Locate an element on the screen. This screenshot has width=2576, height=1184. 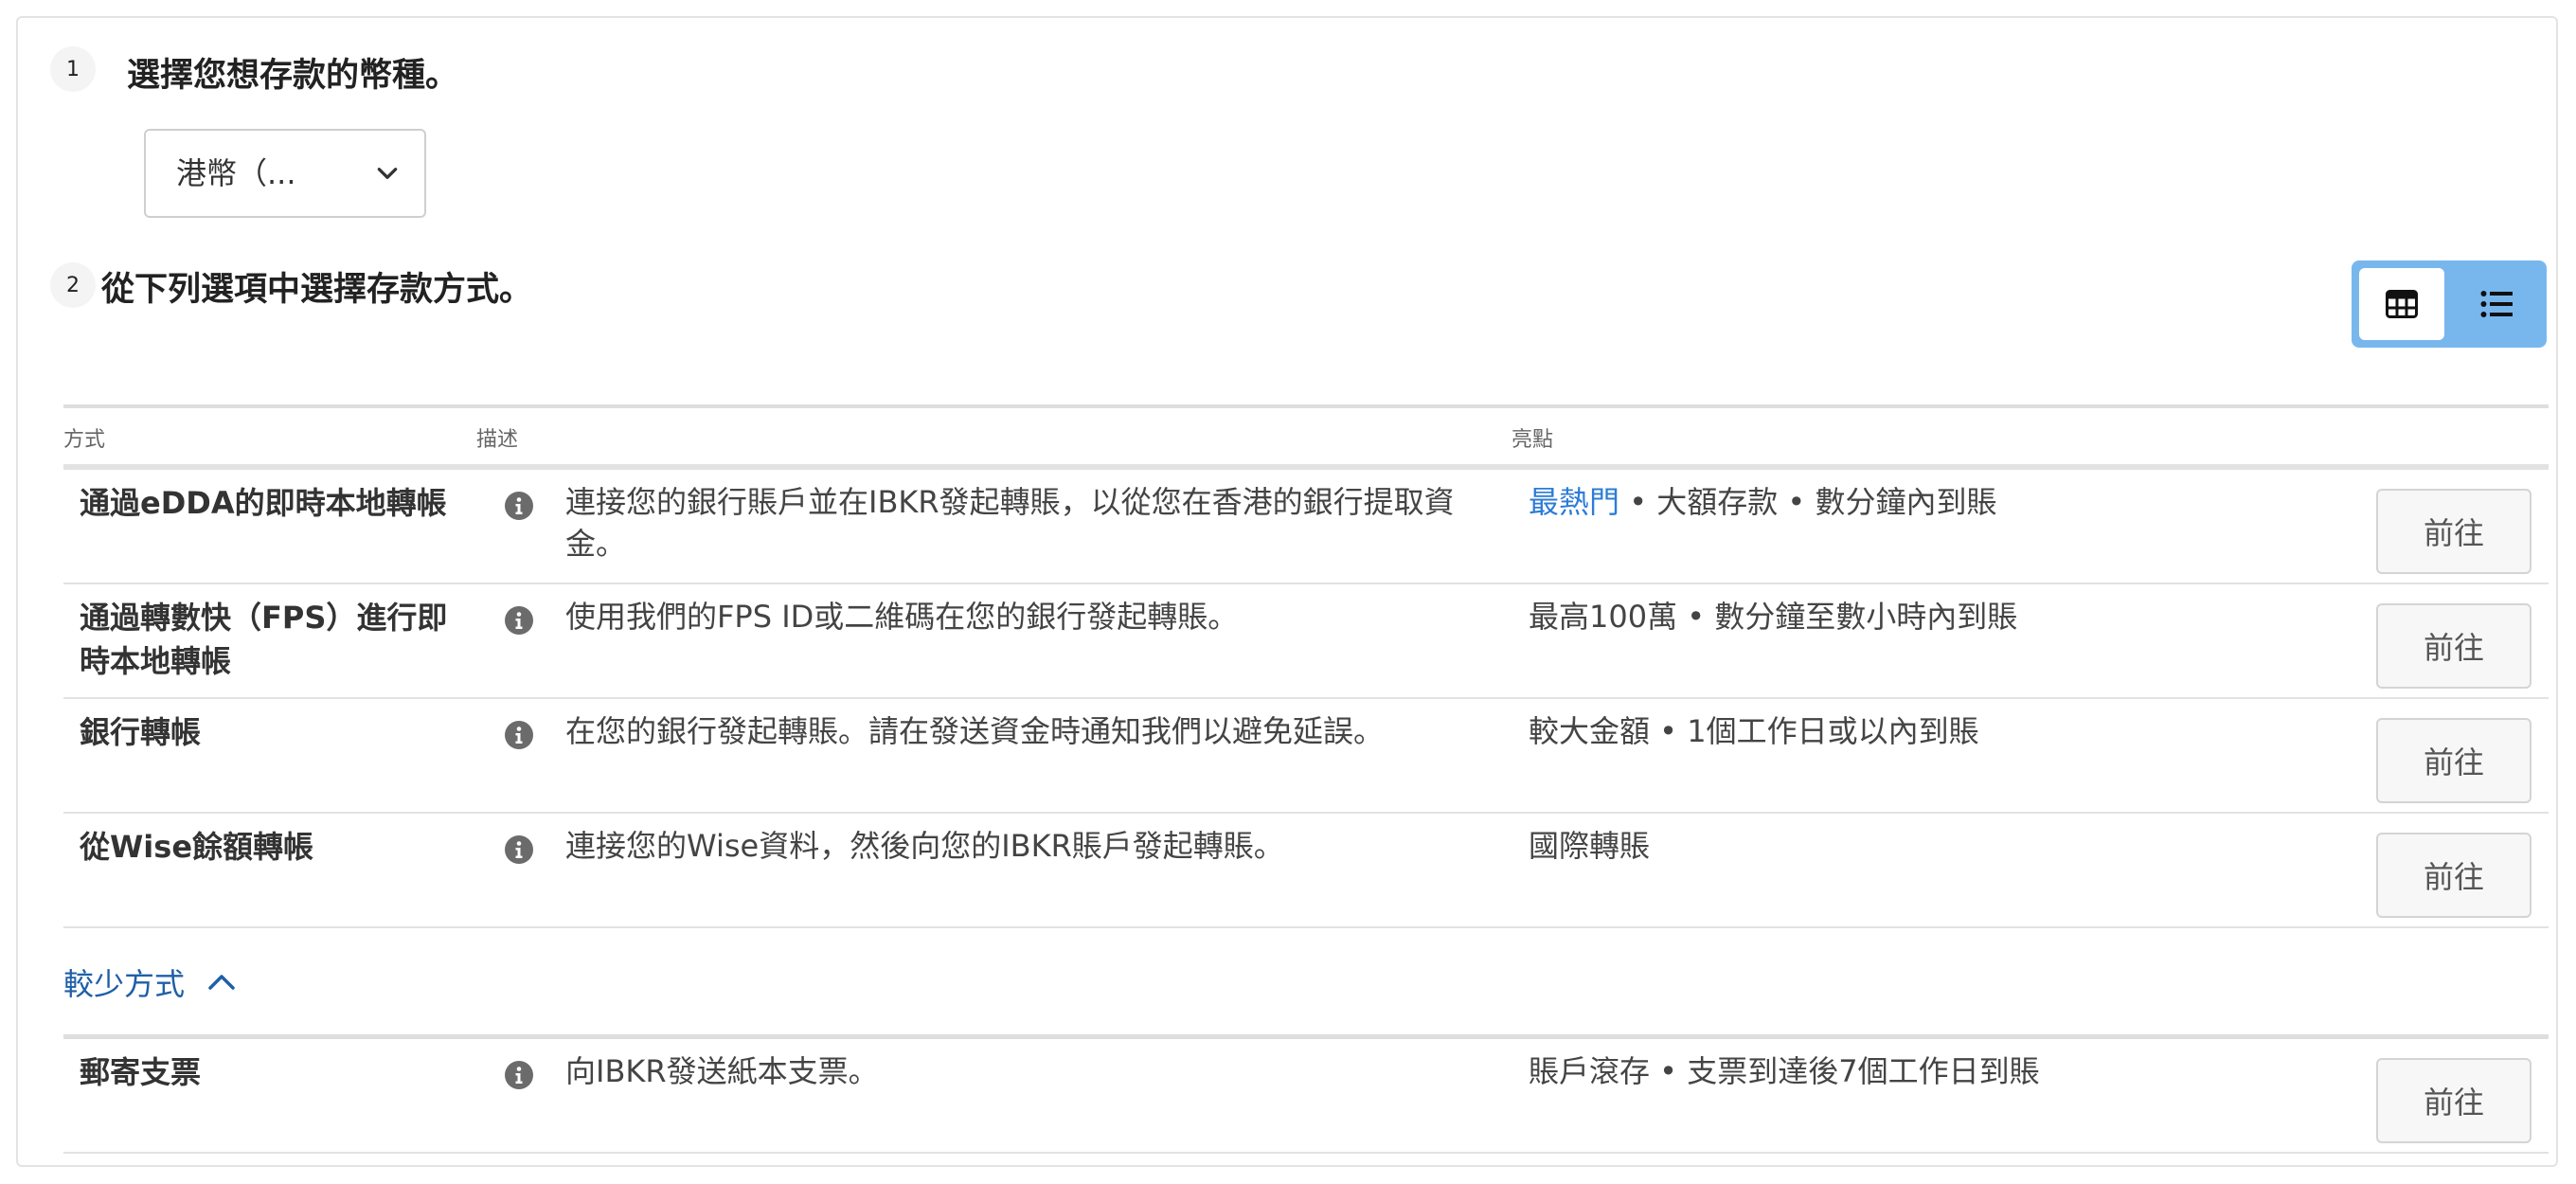
column-header-highlights: 亮點 is located at coordinates (1533, 440).